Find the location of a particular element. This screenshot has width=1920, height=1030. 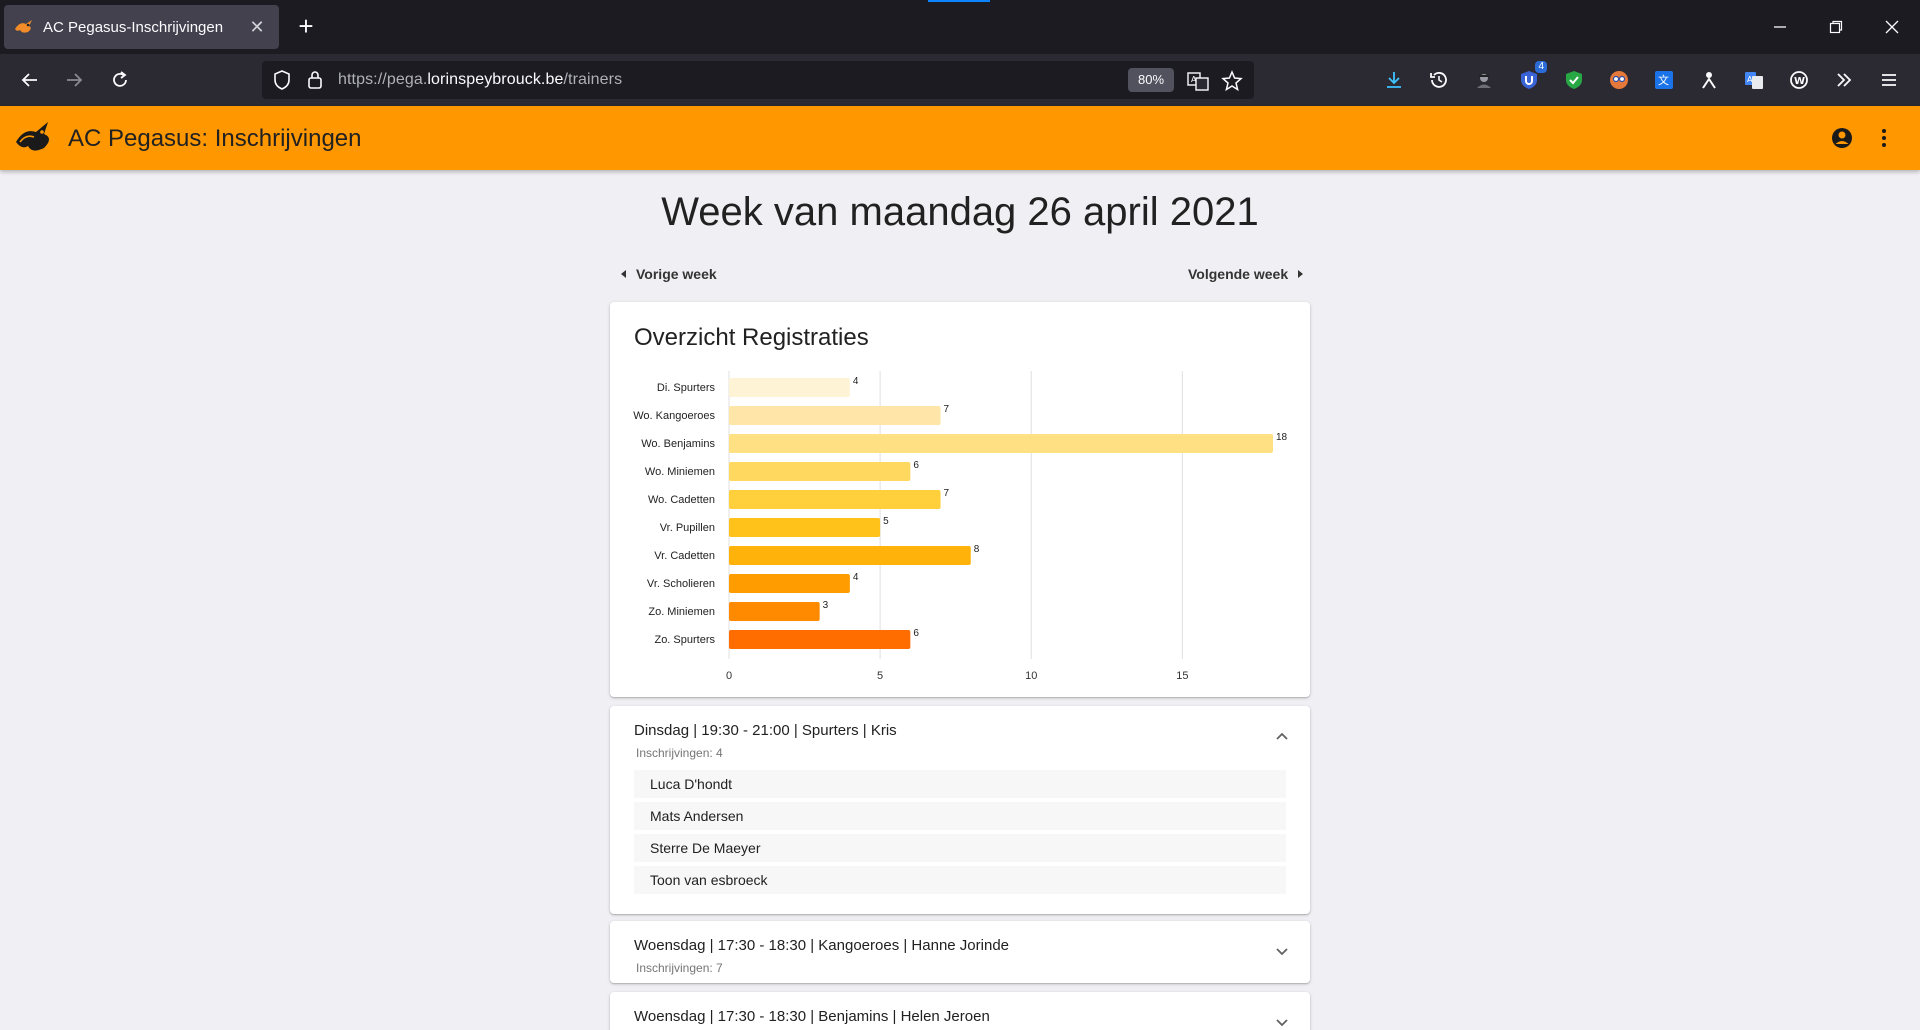

next-week-label: Volgende week is located at coordinates (1238, 274).